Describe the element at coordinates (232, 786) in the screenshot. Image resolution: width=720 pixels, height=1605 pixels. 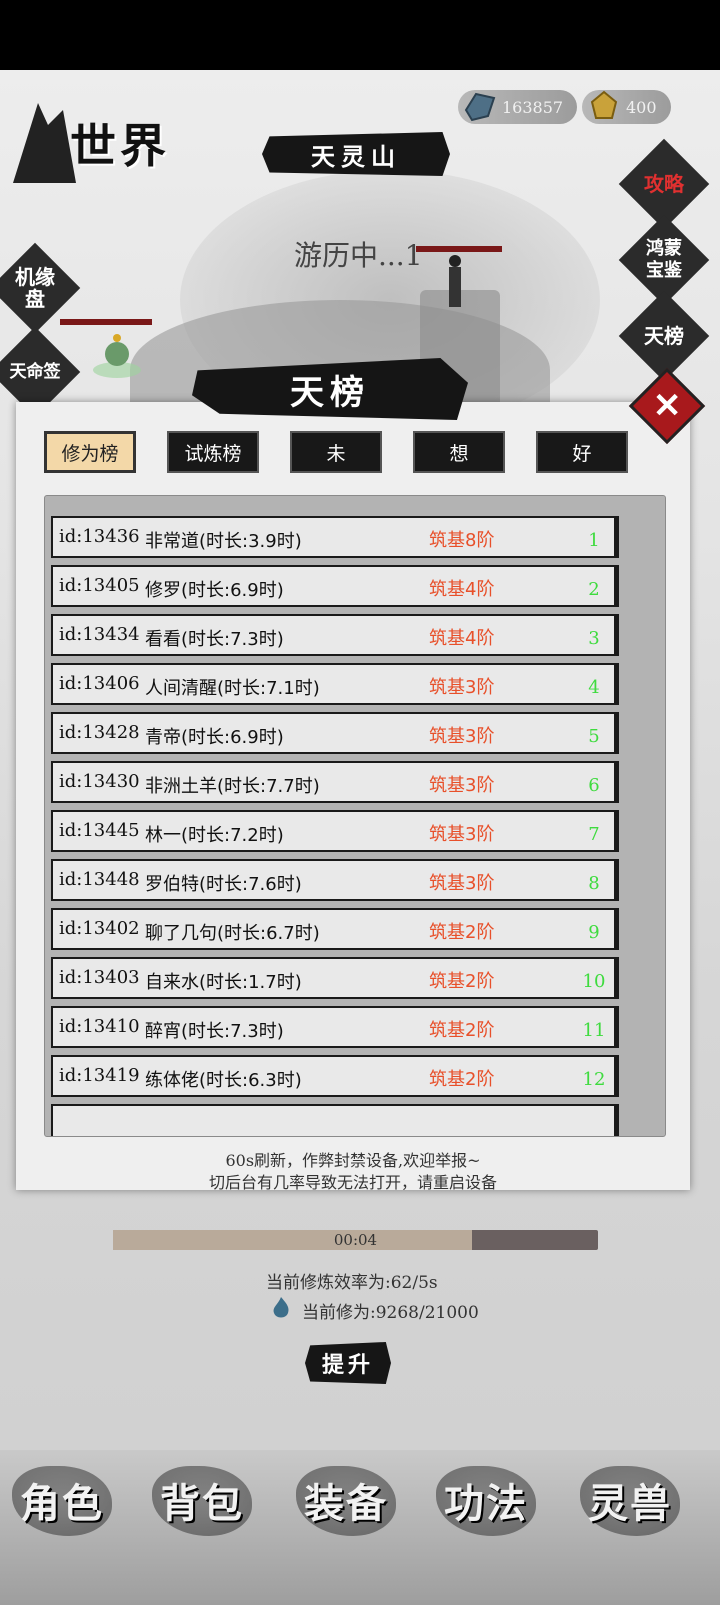
I see `player-name: 非洲土羊(时长:7.7时)` at that location.